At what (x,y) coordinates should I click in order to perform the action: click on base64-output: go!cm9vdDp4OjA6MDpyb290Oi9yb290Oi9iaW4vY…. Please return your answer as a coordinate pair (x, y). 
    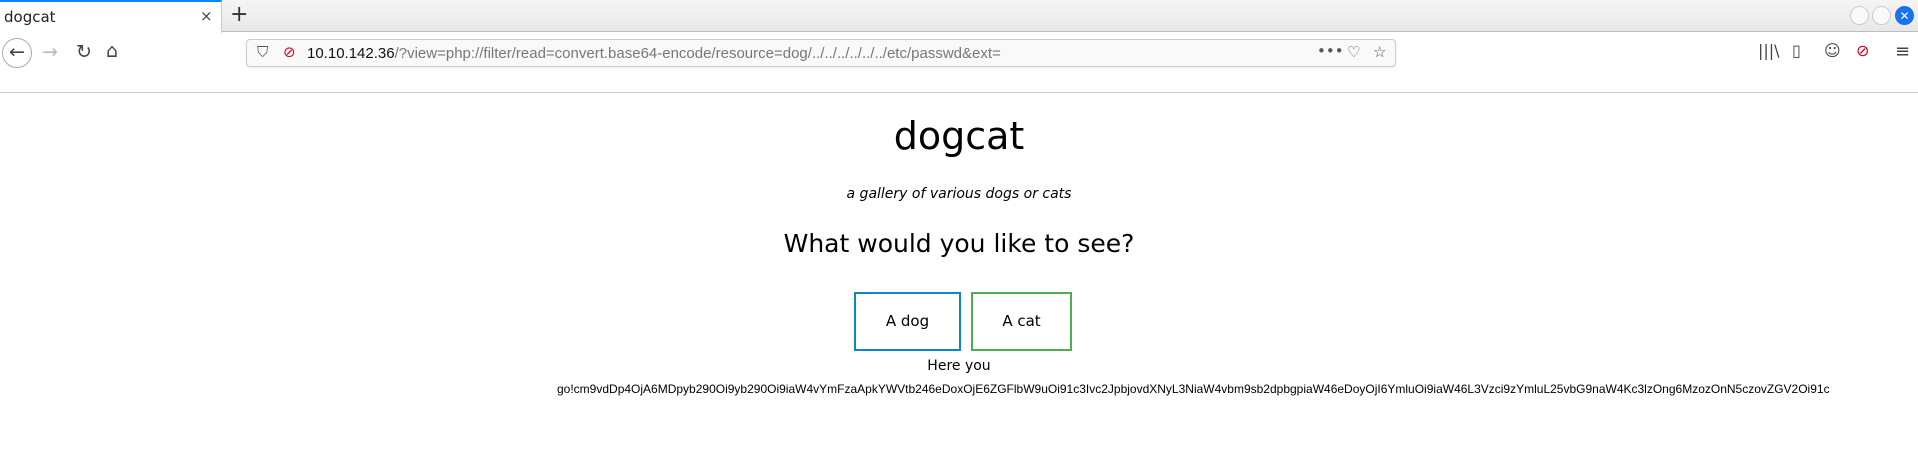
    Looking at the image, I should click on (1193, 389).